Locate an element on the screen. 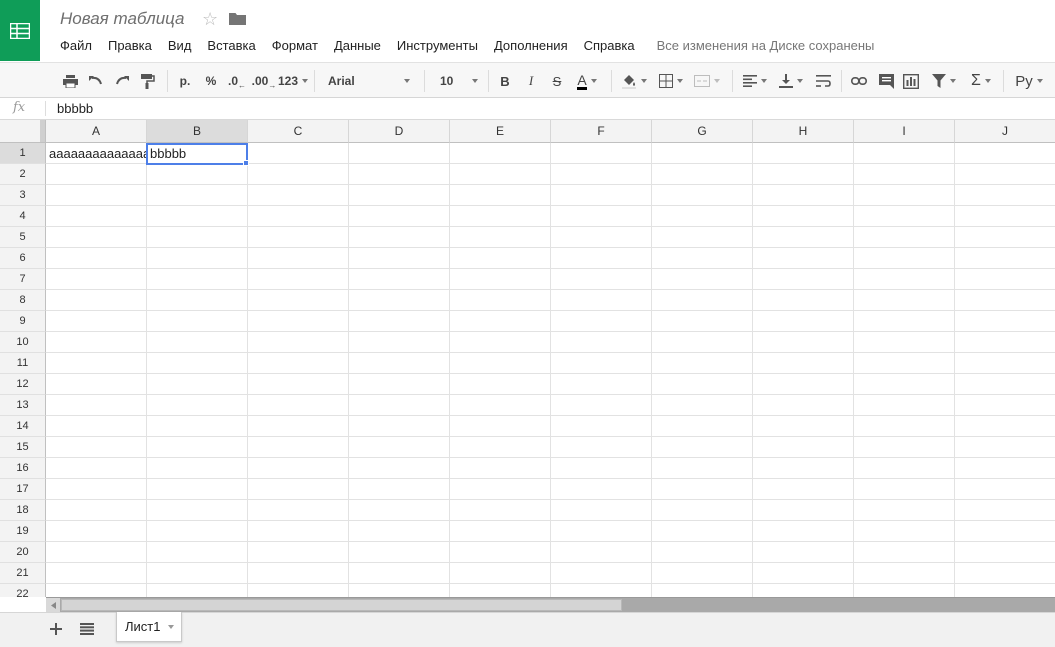 This screenshot has width=1055, height=647. row-header-17: 17 is located at coordinates (23, 489).